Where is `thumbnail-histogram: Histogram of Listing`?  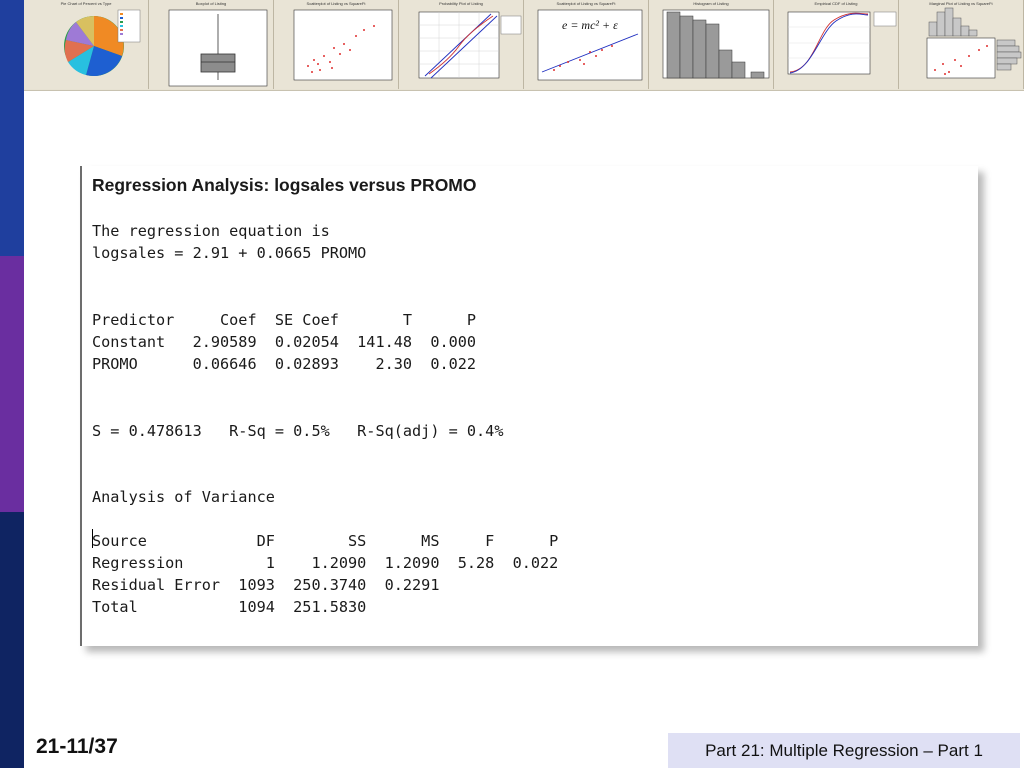 thumbnail-histogram: Histogram of Listing is located at coordinates (711, 44).